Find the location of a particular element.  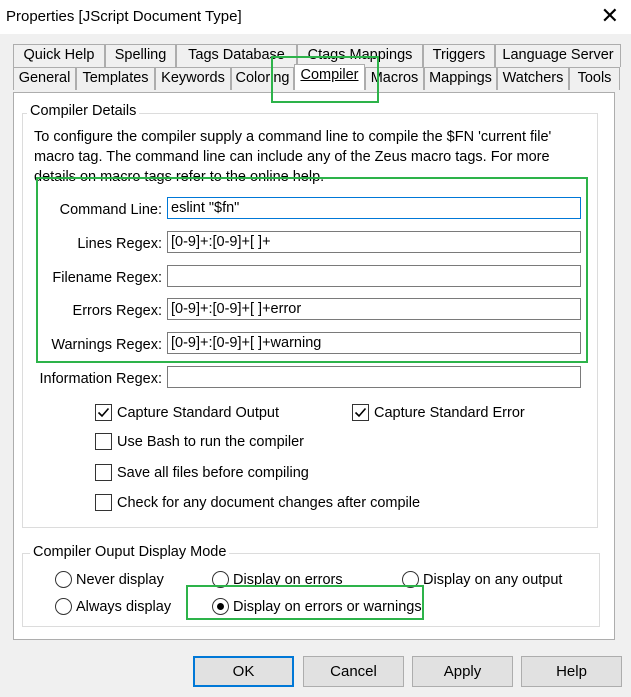

tab-tools: Tools is located at coordinates (594, 78).